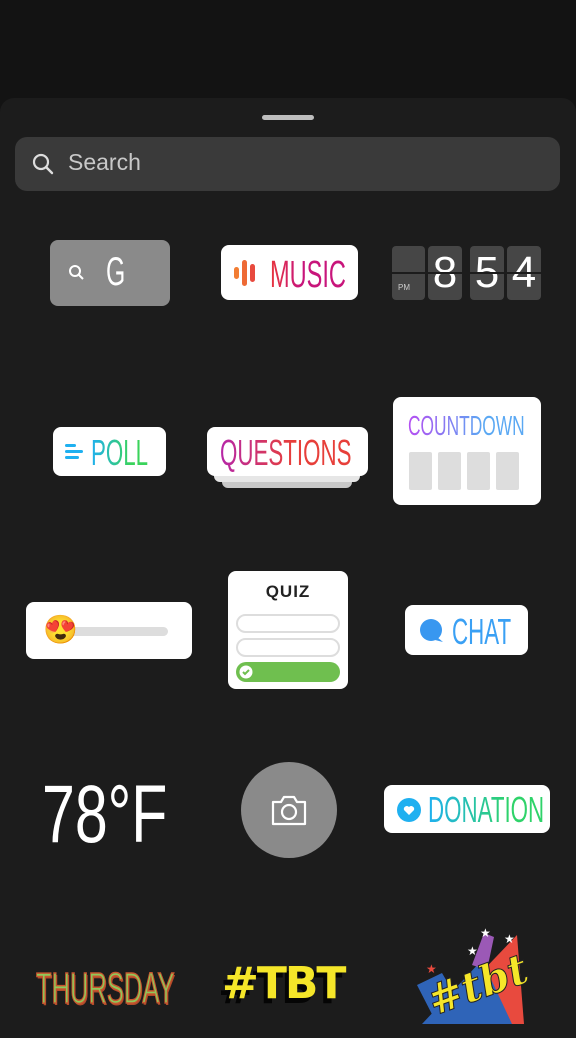 Image resolution: width=576 pixels, height=1038 pixels. I want to click on donation-sticker: DONATION, so click(467, 809).